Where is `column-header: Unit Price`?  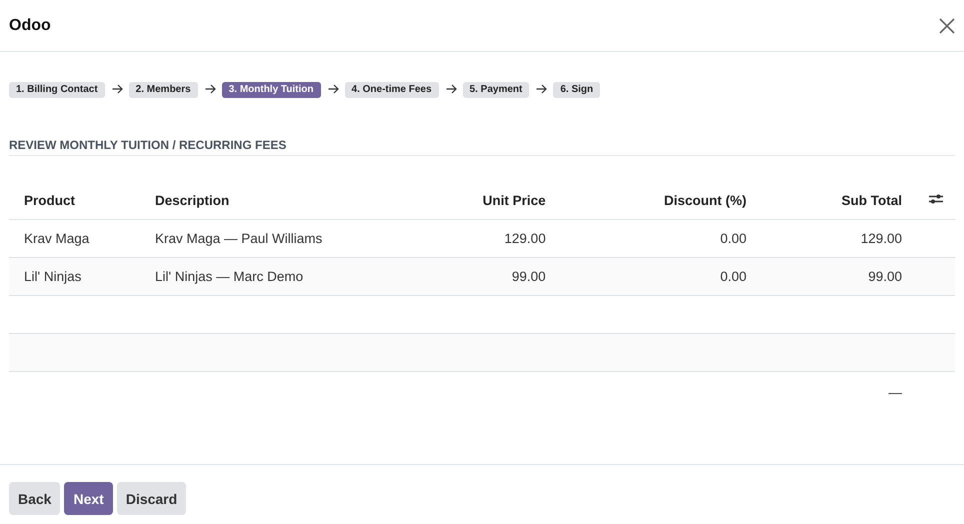 column-header: Unit Price is located at coordinates (514, 200).